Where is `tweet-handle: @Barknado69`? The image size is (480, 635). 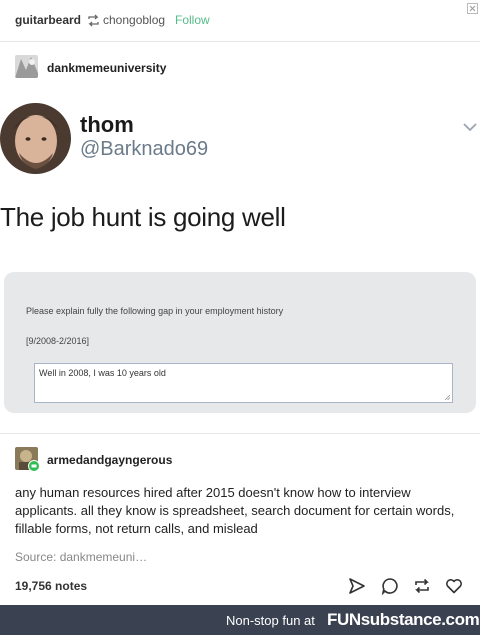
tweet-handle: @Barknado69 is located at coordinates (144, 149).